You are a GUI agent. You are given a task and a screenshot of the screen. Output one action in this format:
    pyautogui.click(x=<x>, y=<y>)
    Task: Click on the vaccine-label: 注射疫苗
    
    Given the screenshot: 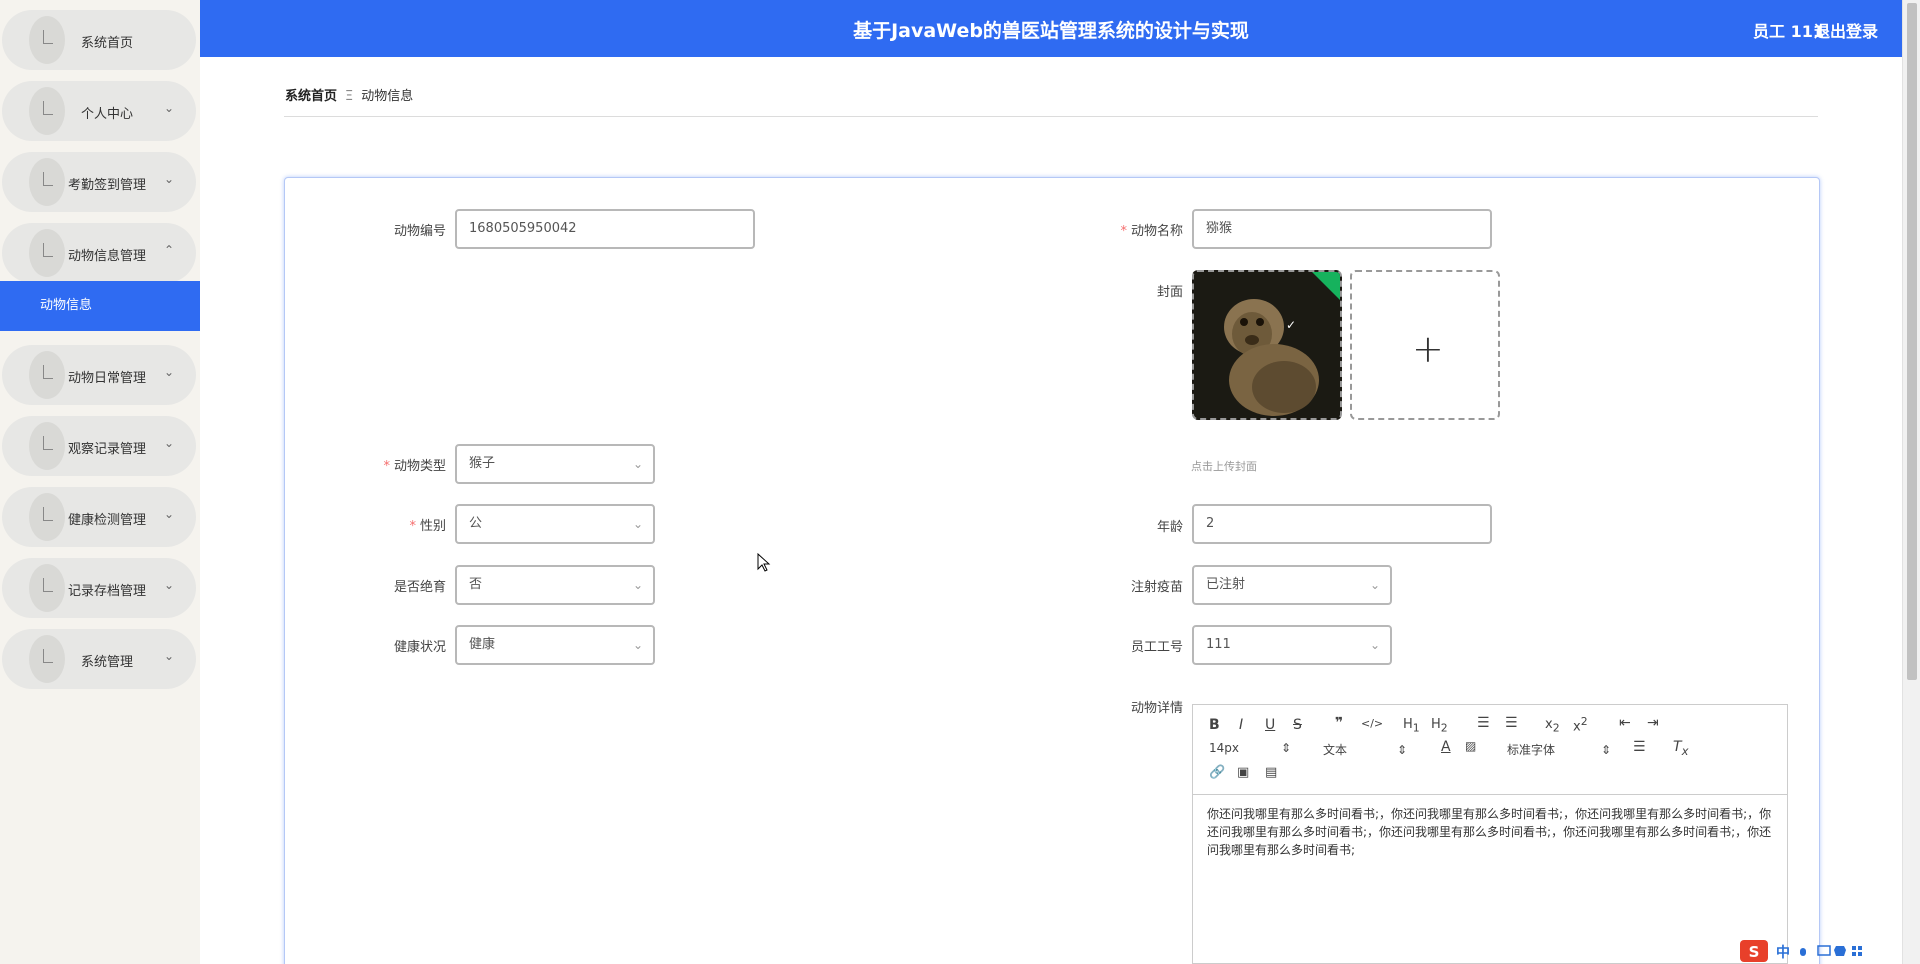 What is the action you would take?
    pyautogui.click(x=1156, y=587)
    